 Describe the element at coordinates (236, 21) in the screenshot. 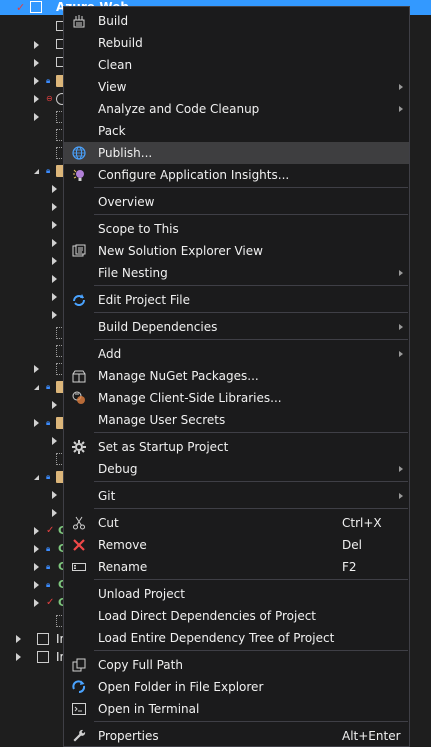

I see `menu-item-build: Build` at that location.